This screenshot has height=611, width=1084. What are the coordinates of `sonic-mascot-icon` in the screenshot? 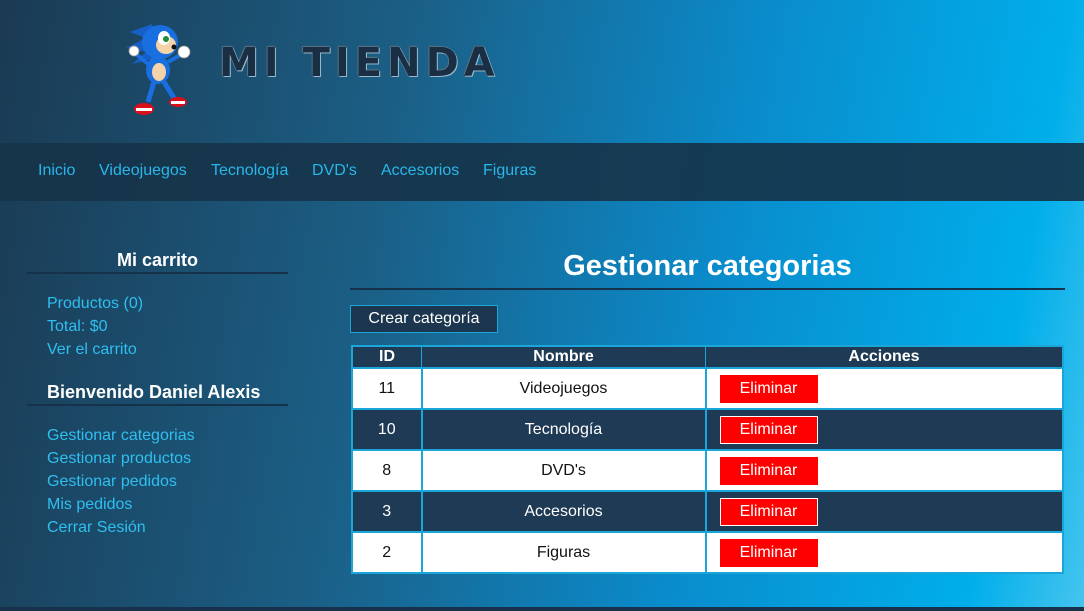 It's located at (158, 69).